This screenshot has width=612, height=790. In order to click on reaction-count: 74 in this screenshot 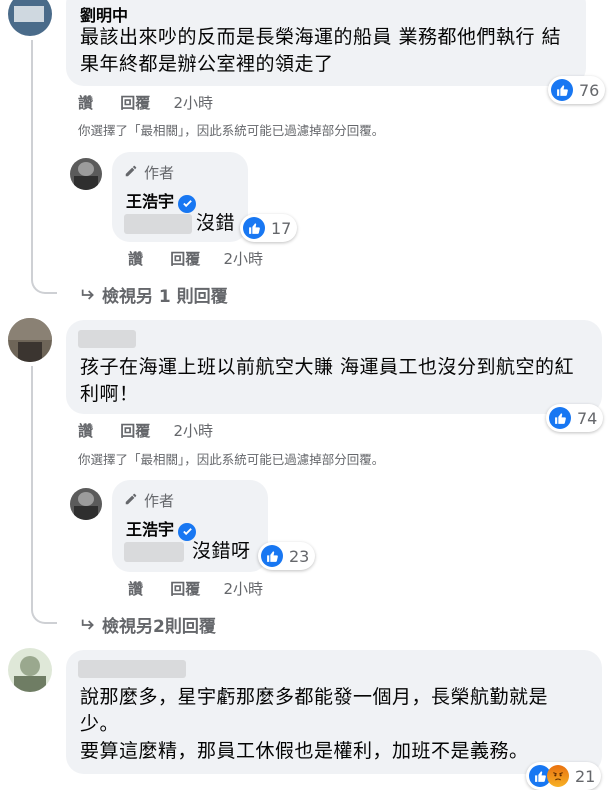, I will do `click(587, 418)`.